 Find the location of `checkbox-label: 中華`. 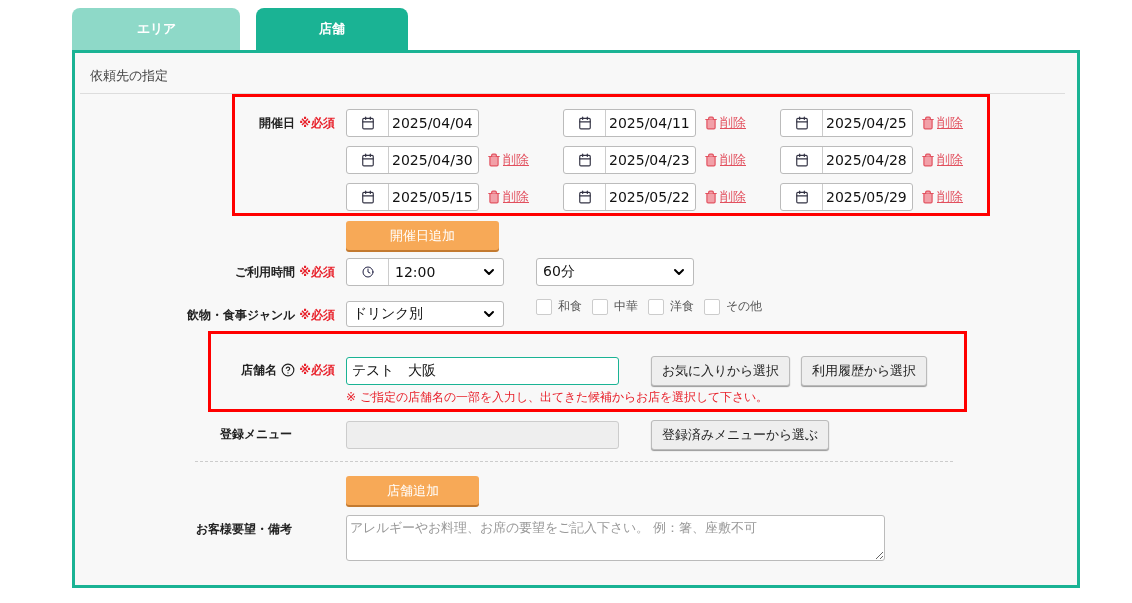

checkbox-label: 中華 is located at coordinates (626, 306).